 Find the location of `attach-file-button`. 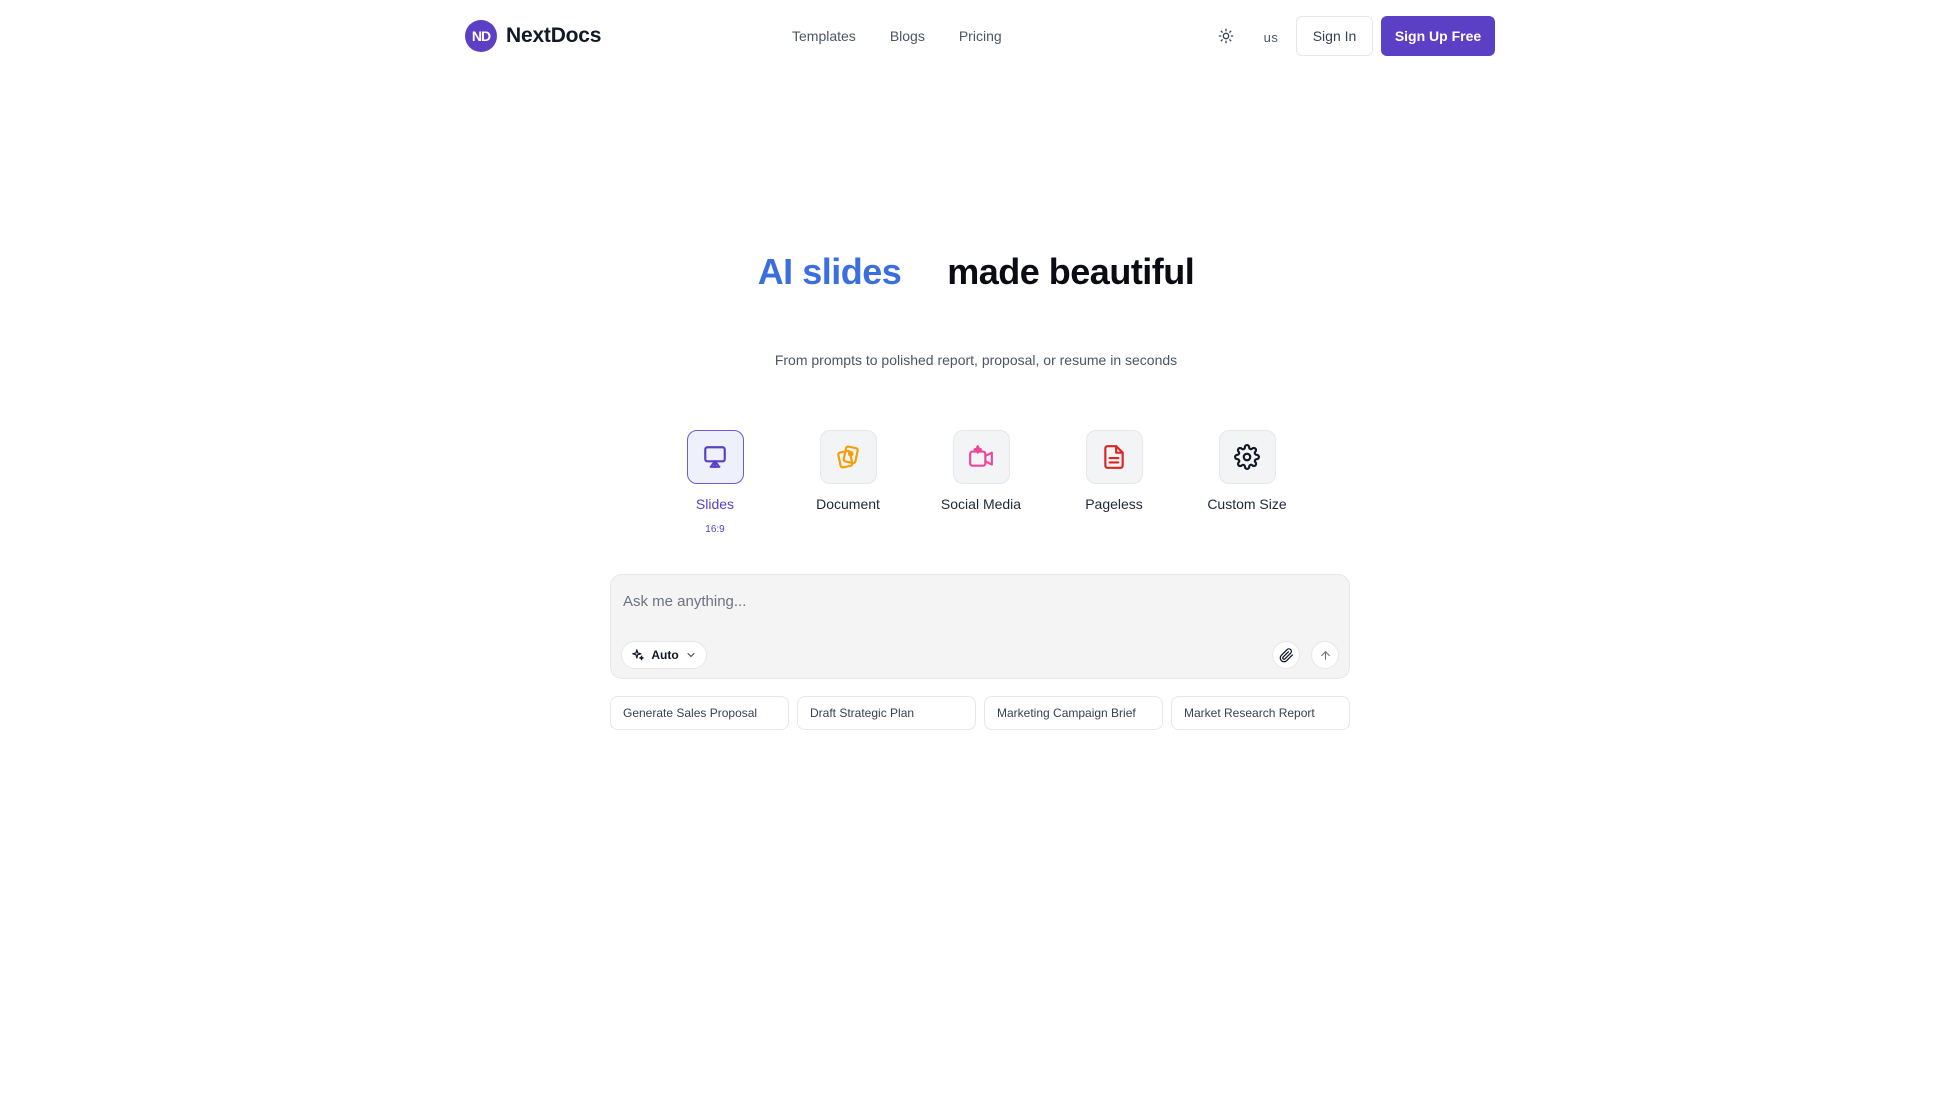

attach-file-button is located at coordinates (1286, 655).